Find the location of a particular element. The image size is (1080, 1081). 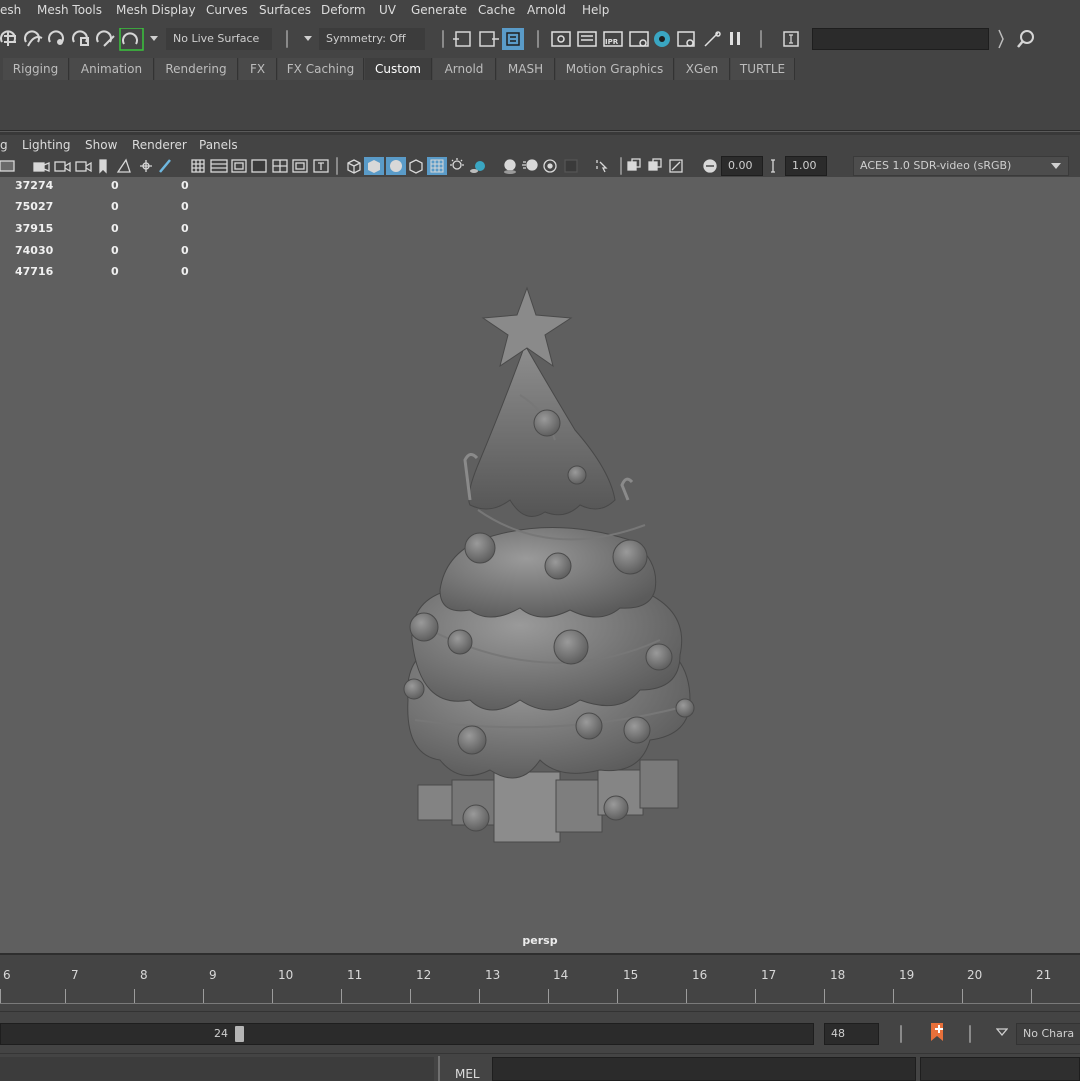

live-surface-field: No Live Surface is located at coordinates (219, 39).